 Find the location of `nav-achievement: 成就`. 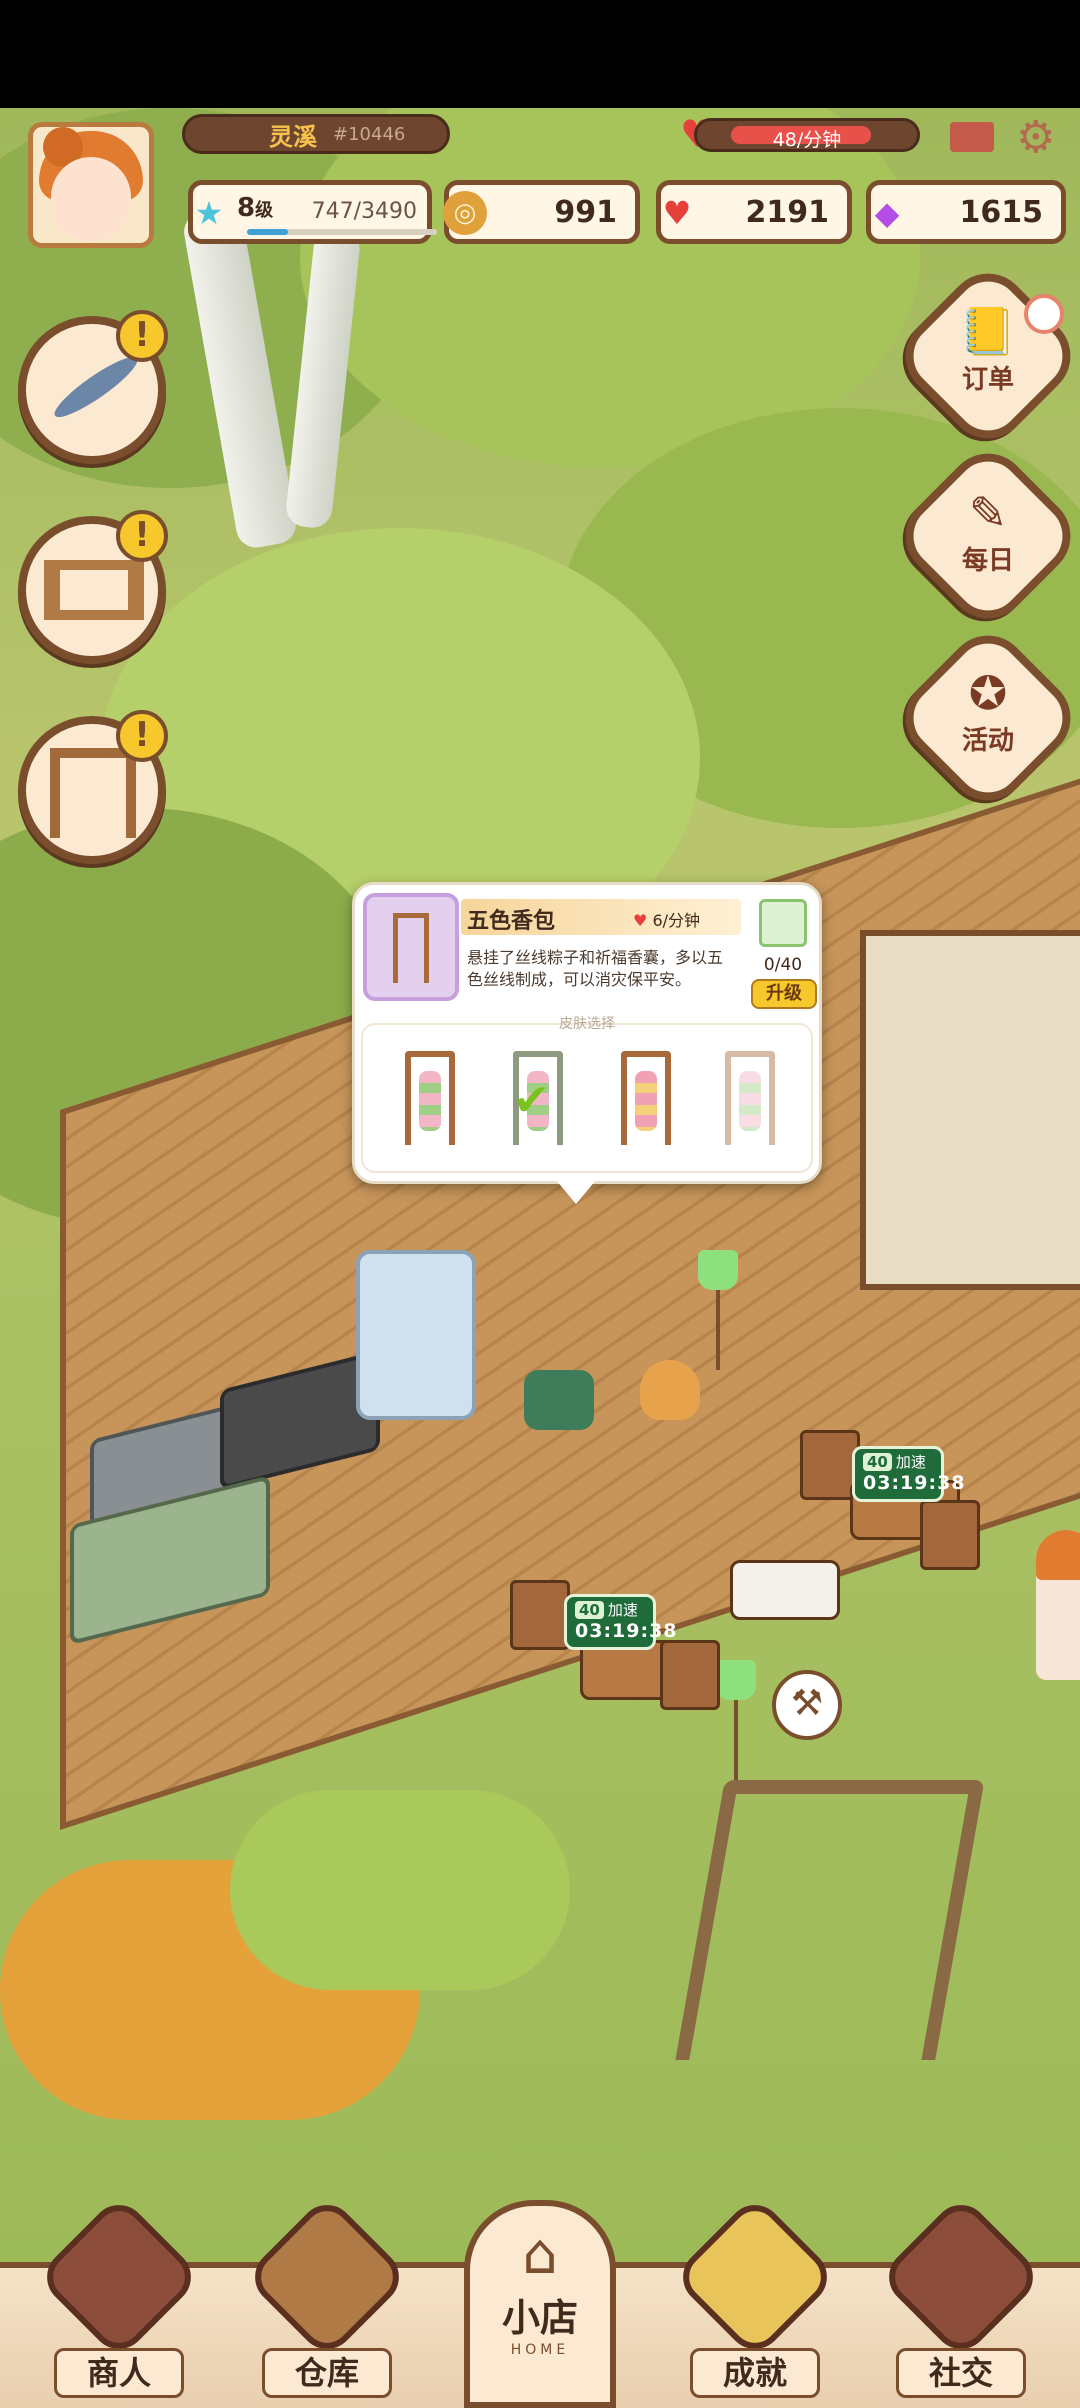

nav-achievement: 成就 is located at coordinates (755, 2300).